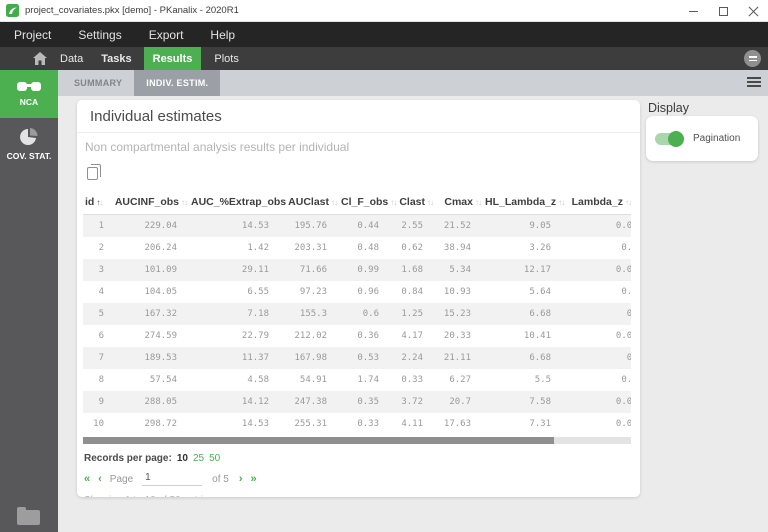 Image resolution: width=768 pixels, height=532 pixels. What do you see at coordinates (310, 248) in the screenshot?
I see `table-cell: 203.31` at bounding box center [310, 248].